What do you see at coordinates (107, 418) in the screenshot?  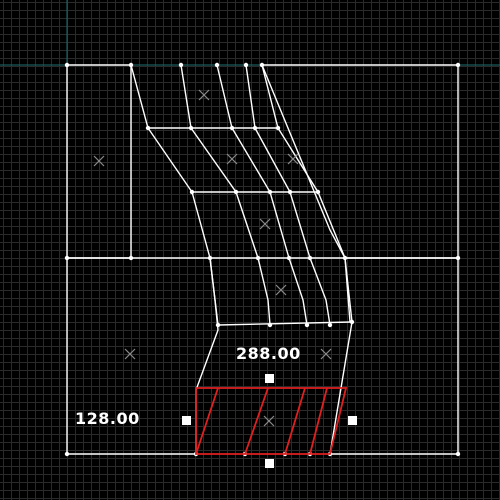 I see `dimension-height-label: 128.00` at bounding box center [107, 418].